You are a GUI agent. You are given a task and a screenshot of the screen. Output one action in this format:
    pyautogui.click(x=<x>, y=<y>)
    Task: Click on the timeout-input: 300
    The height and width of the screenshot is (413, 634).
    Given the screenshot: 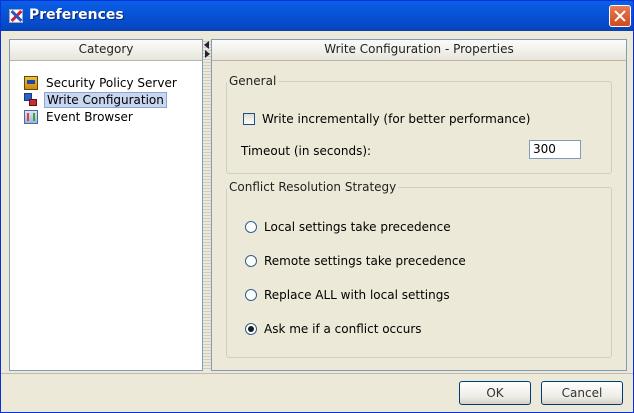 What is the action you would take?
    pyautogui.click(x=555, y=149)
    